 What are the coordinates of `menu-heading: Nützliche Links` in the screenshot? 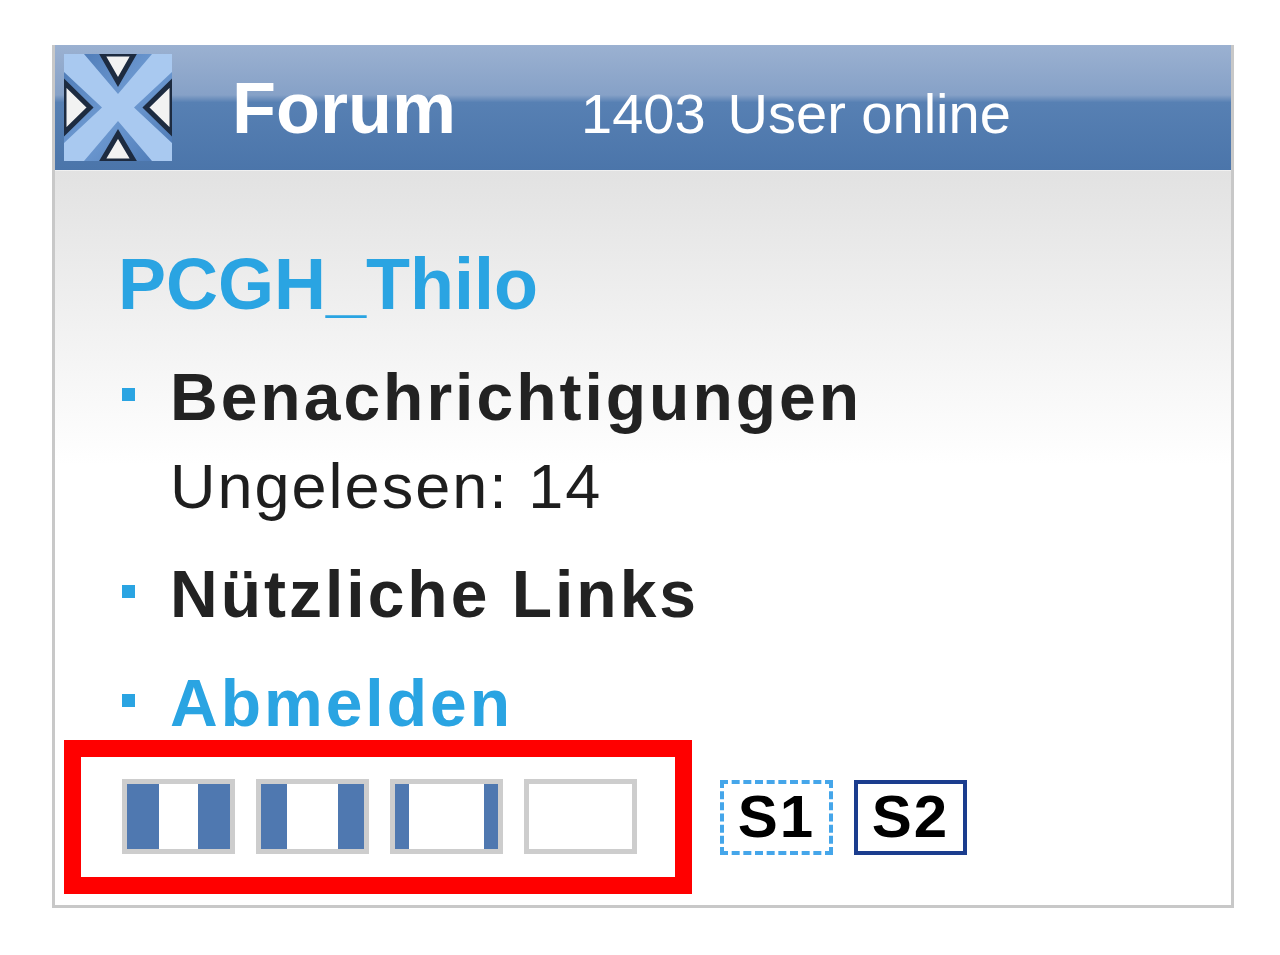 It's located at (435, 594).